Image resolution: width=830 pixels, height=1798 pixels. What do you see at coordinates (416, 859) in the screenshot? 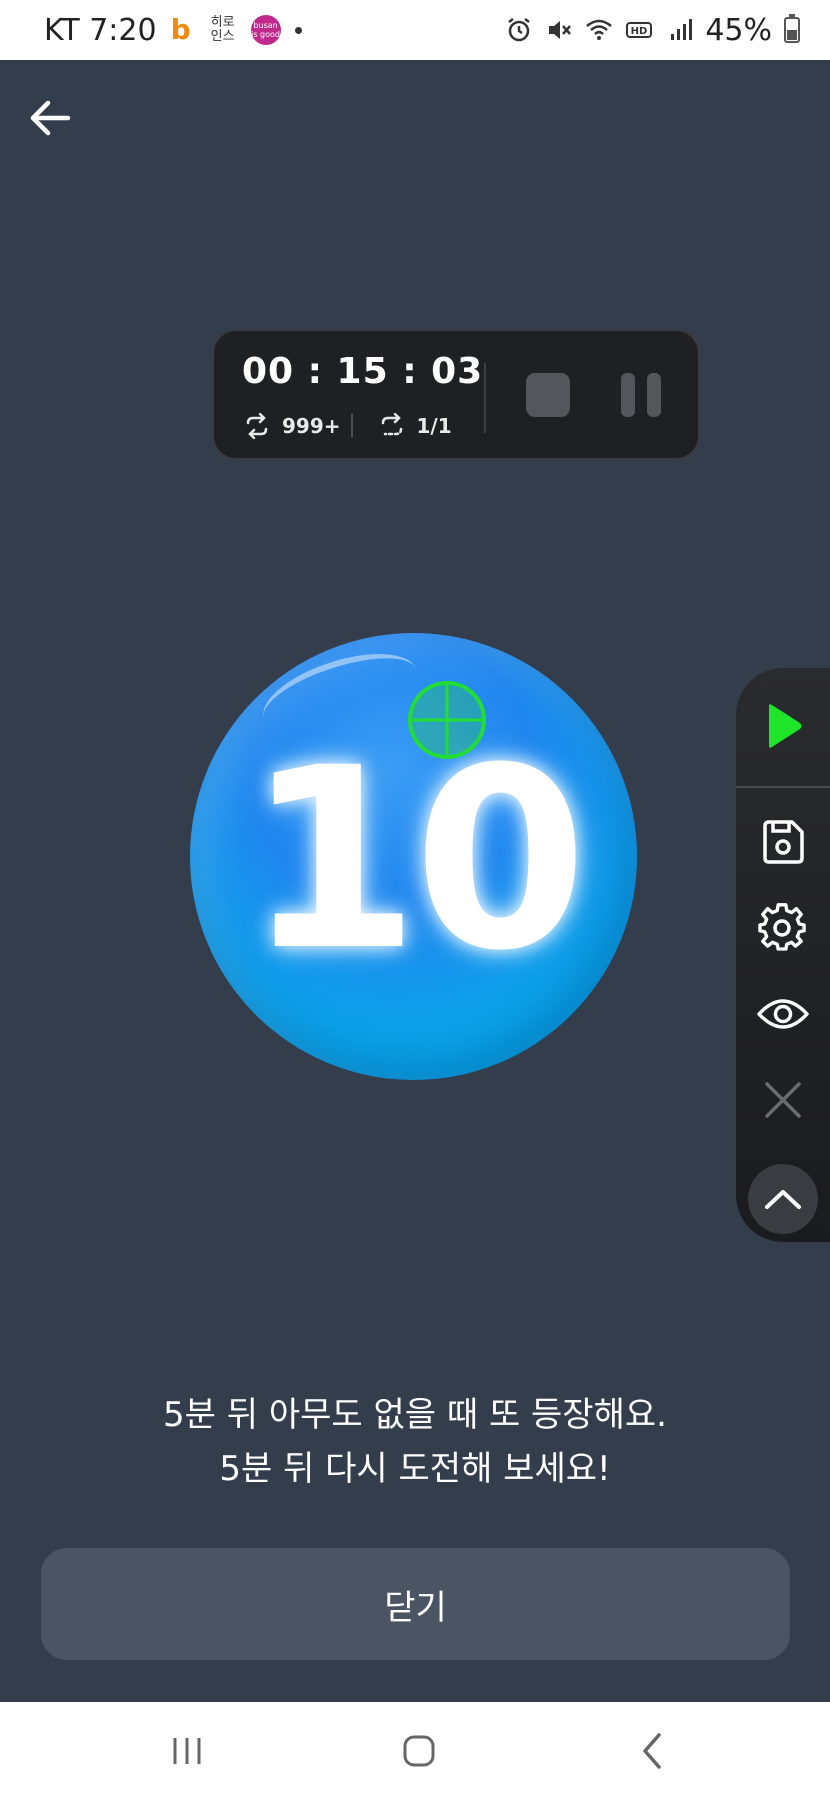
I see `ball-number: 10` at bounding box center [416, 859].